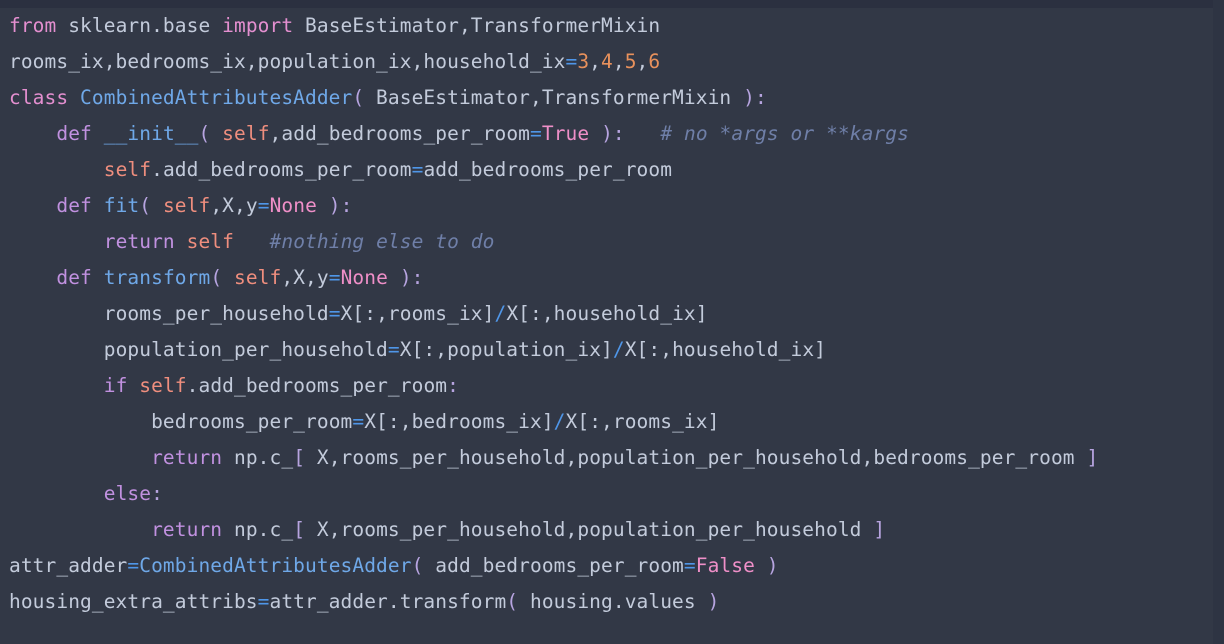 Image resolution: width=1224 pixels, height=644 pixels. I want to click on code-token-cmt: # no *args or **kargs, so click(784, 133).